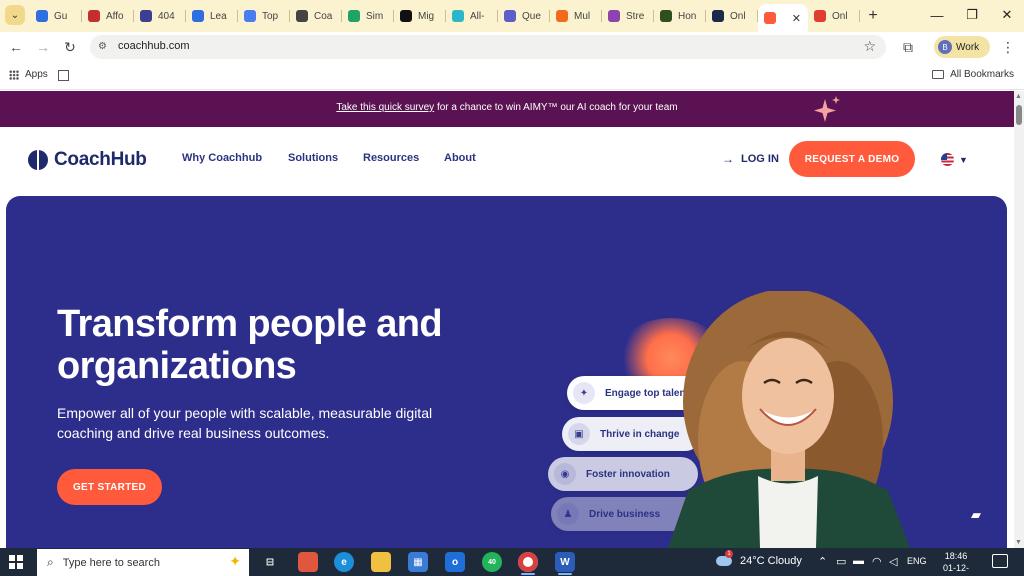  What do you see at coordinates (313, 158) in the screenshot?
I see `nav-solutions: Solutions` at bounding box center [313, 158].